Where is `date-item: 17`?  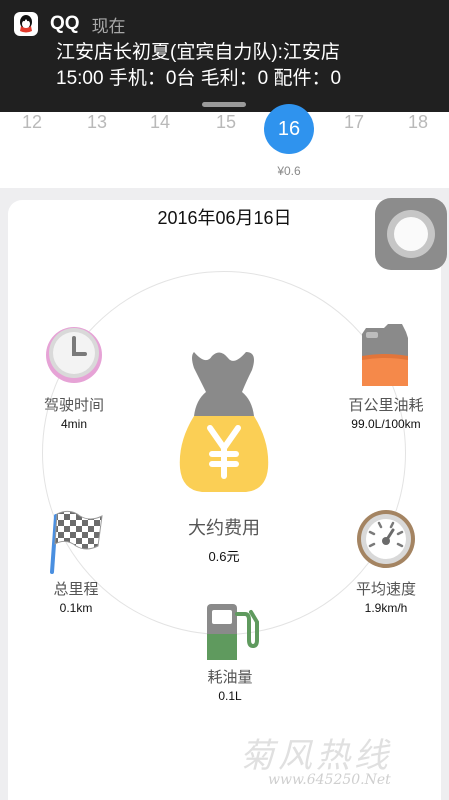
date-item: 17 is located at coordinates (354, 122).